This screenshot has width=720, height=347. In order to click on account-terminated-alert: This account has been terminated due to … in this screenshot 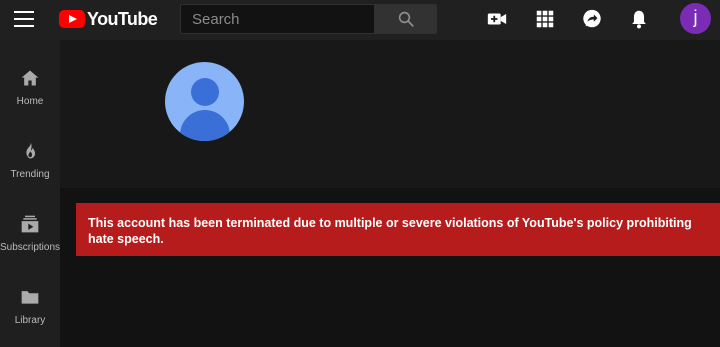, I will do `click(398, 229)`.